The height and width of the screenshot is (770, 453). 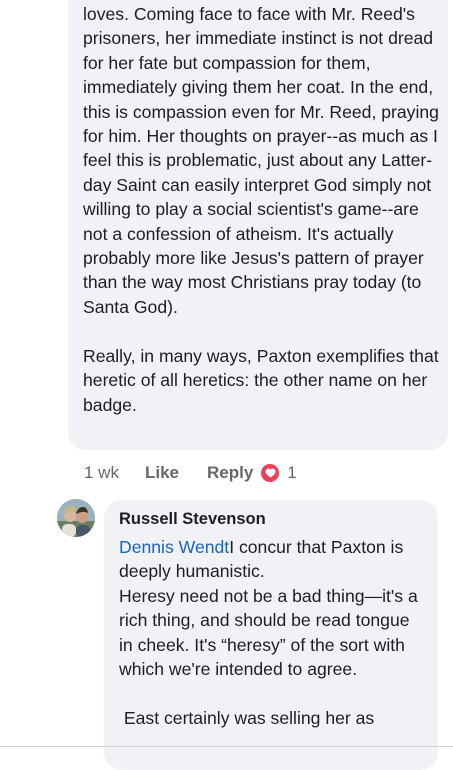 I want to click on avatar-photo, so click(x=76, y=518).